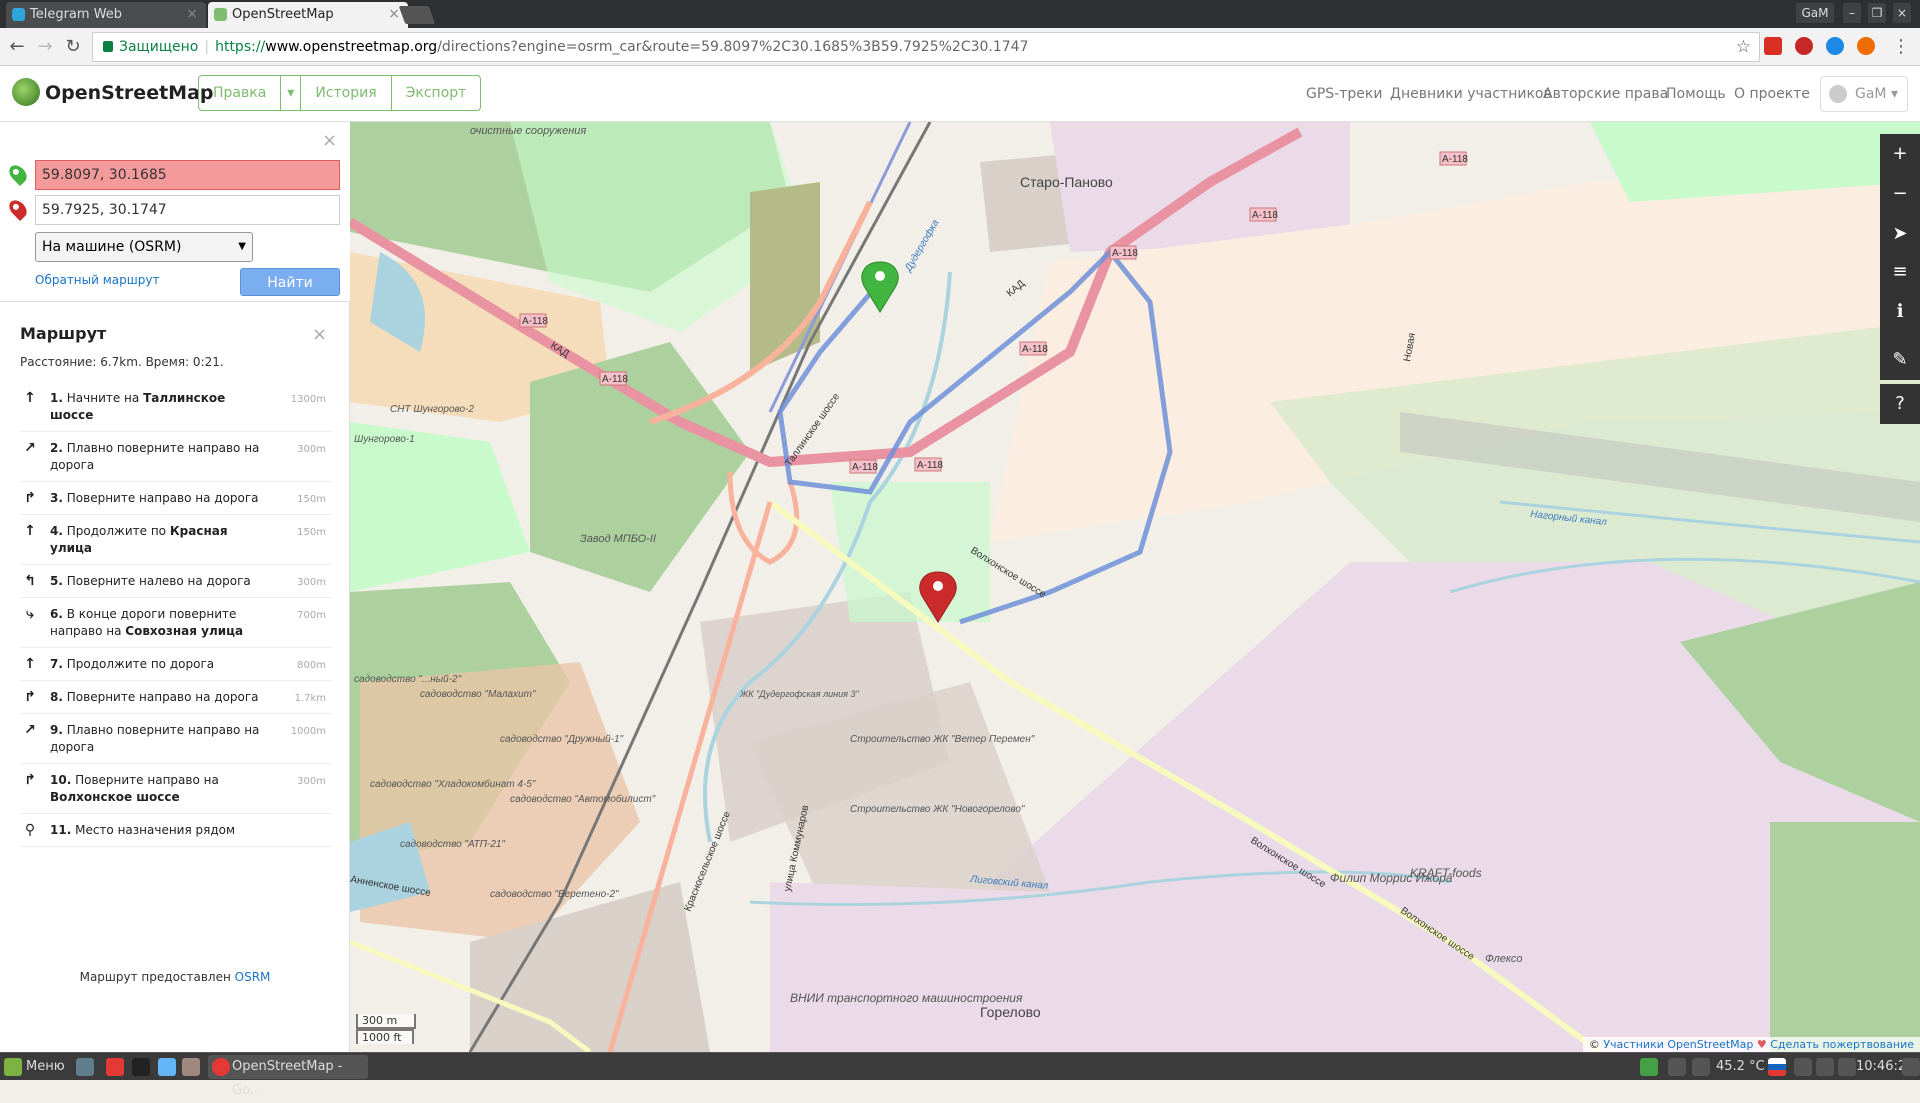 The image size is (1920, 1103). Describe the element at coordinates (1772, 94) in the screenshot. I see `nav-about: О проекте` at that location.